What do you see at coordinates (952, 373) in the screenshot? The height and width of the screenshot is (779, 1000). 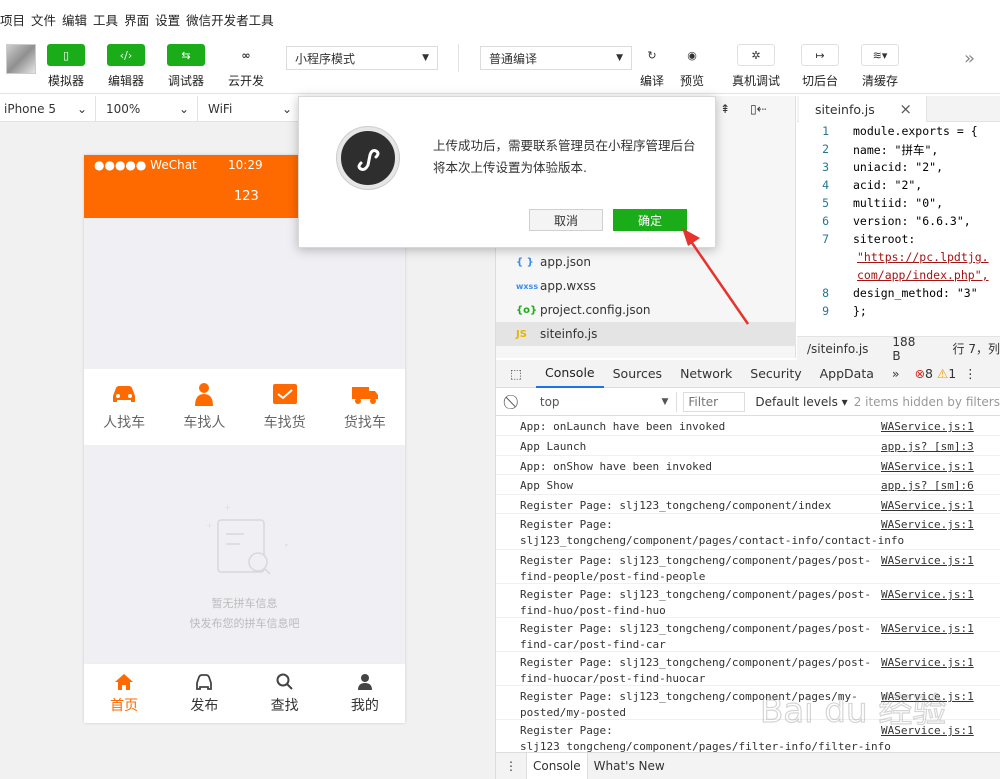 I see `warning-count: 1` at bounding box center [952, 373].